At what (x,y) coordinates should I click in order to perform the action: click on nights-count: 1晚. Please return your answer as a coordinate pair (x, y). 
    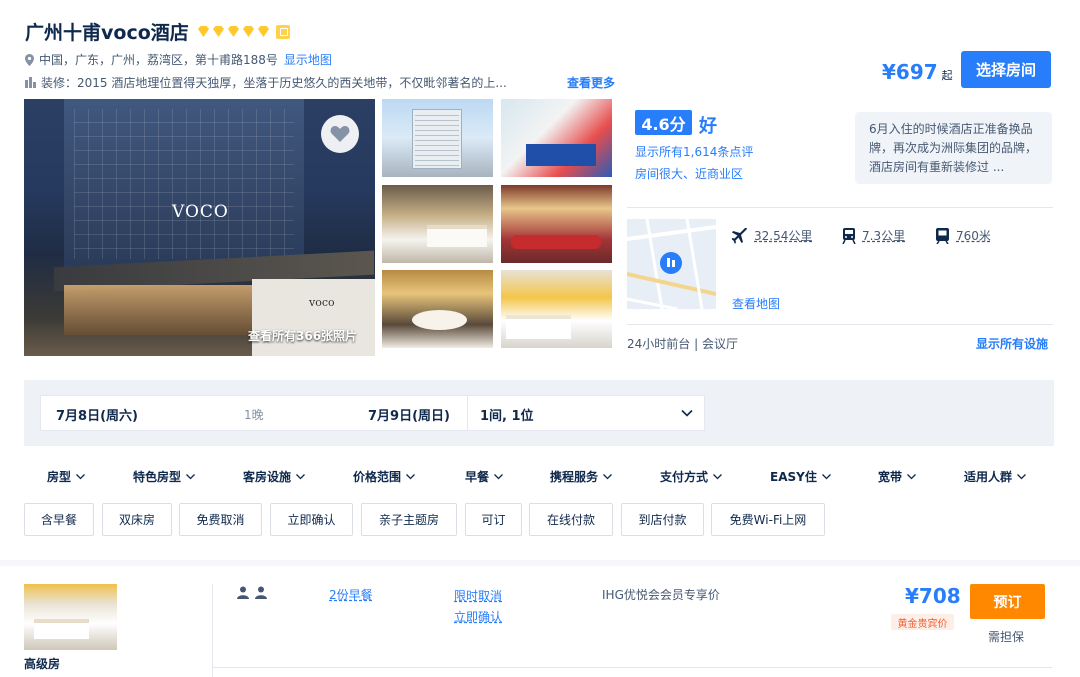
    Looking at the image, I should click on (254, 415).